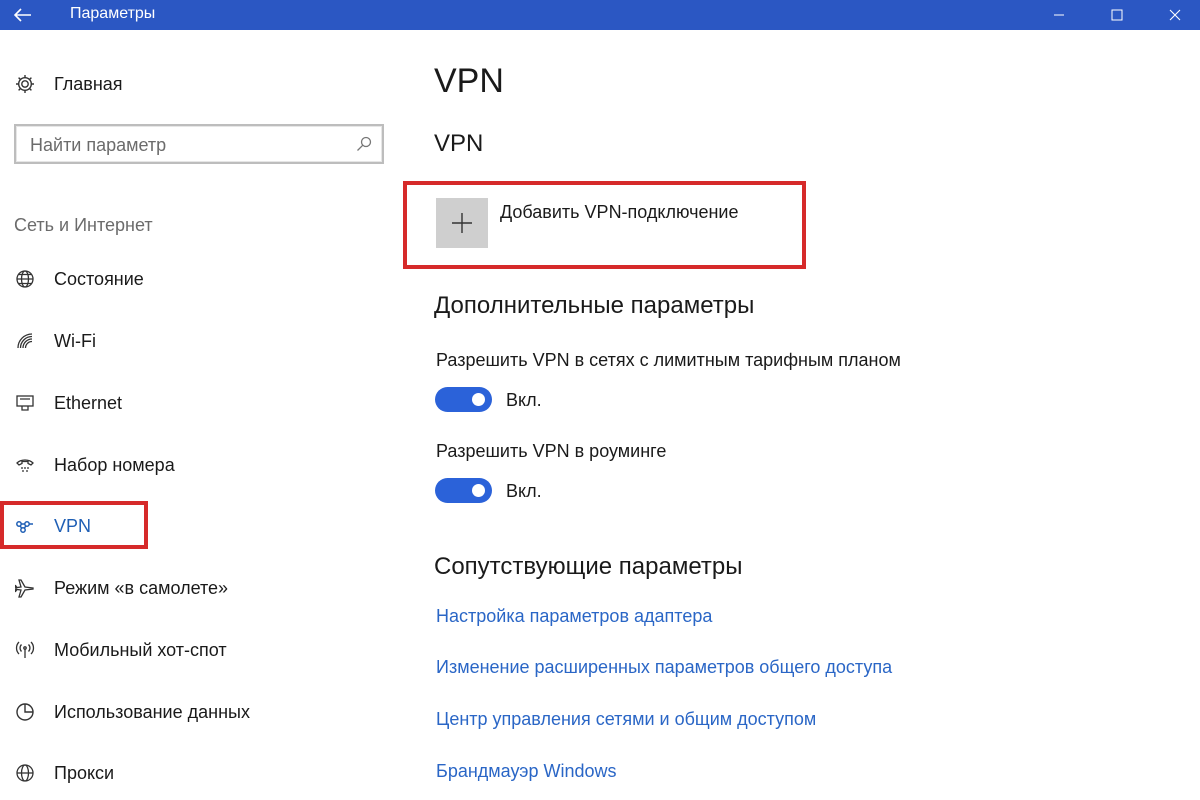 This screenshot has height=800, width=1200. Describe the element at coordinates (25, 279) in the screenshot. I see `globe-icon` at that location.